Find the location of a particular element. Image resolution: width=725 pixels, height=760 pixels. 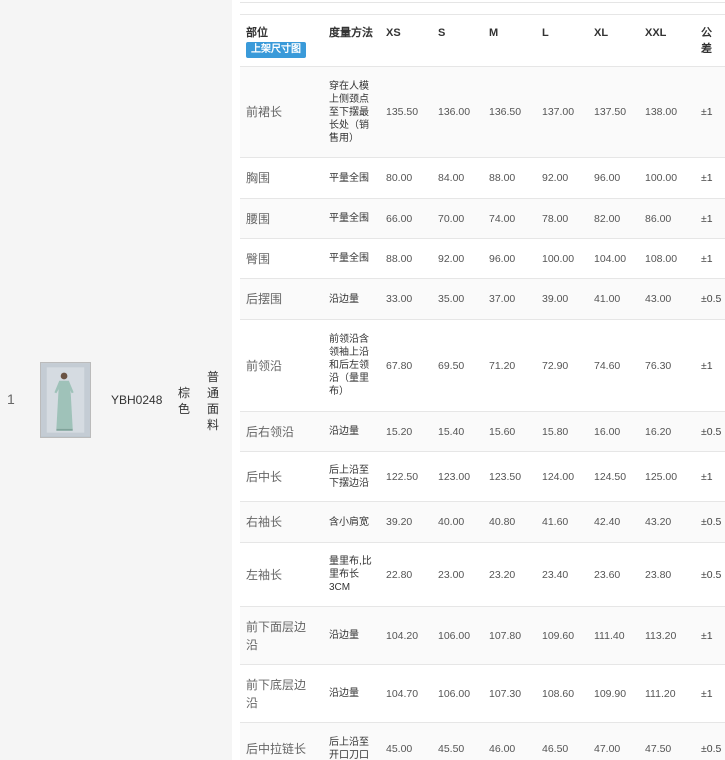

cell-xs: 104.70 is located at coordinates (406, 693).